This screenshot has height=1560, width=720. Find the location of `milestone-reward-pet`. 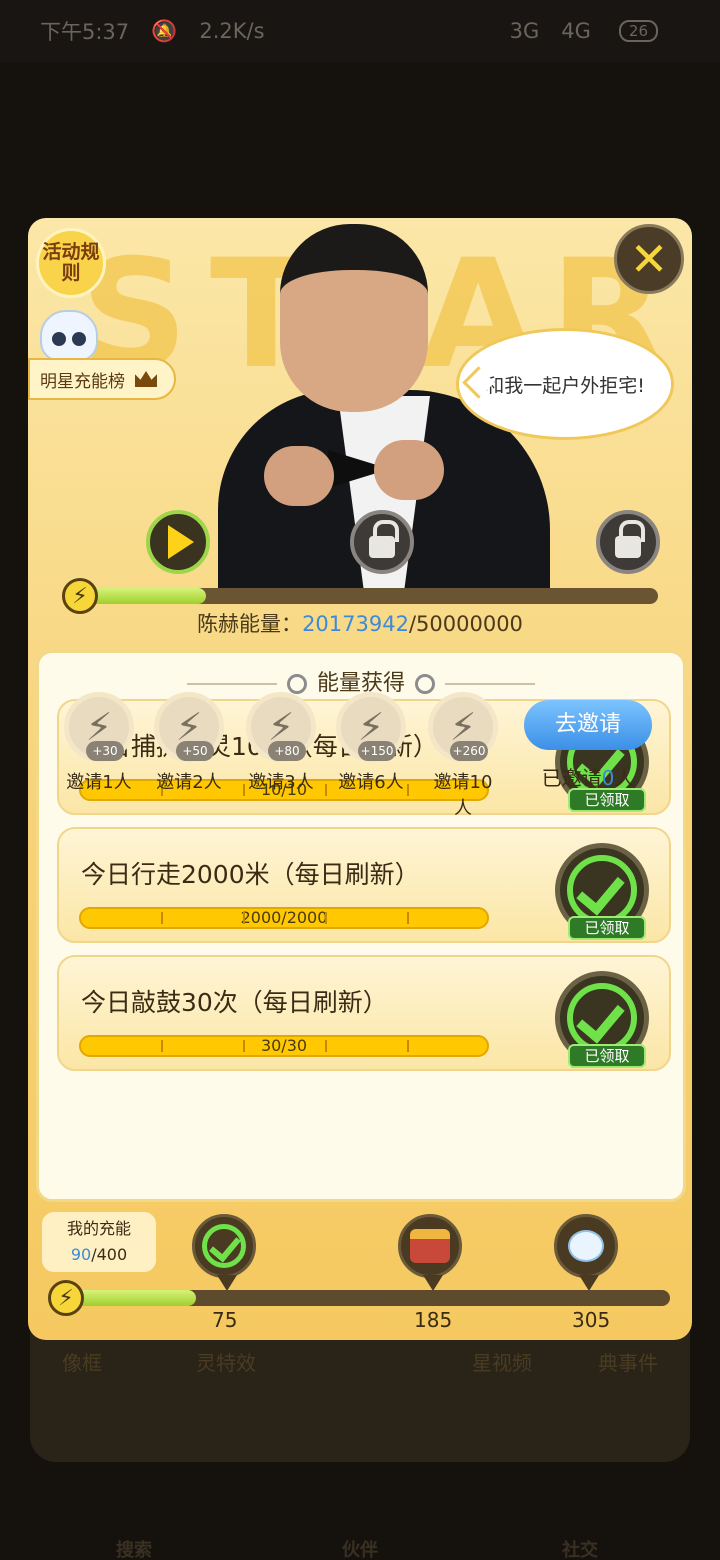

milestone-reward-pet is located at coordinates (586, 1252).